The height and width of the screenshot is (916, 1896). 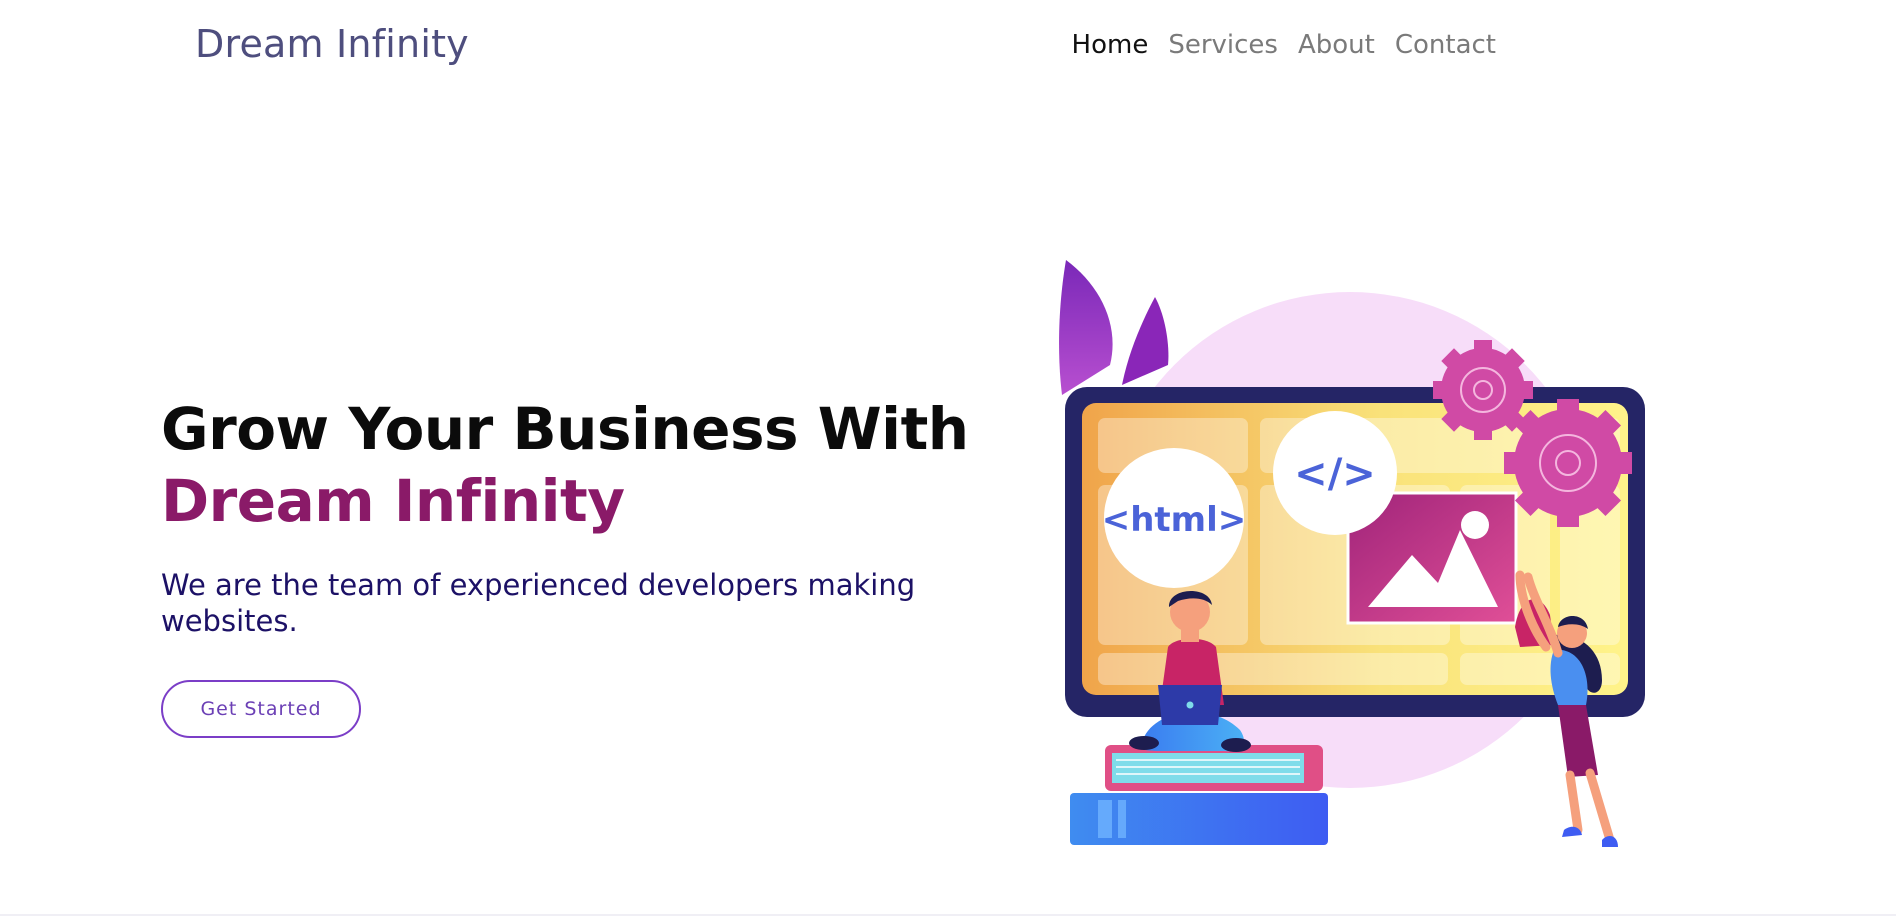 What do you see at coordinates (261, 709) in the screenshot?
I see `get-started-button: Get Started` at bounding box center [261, 709].